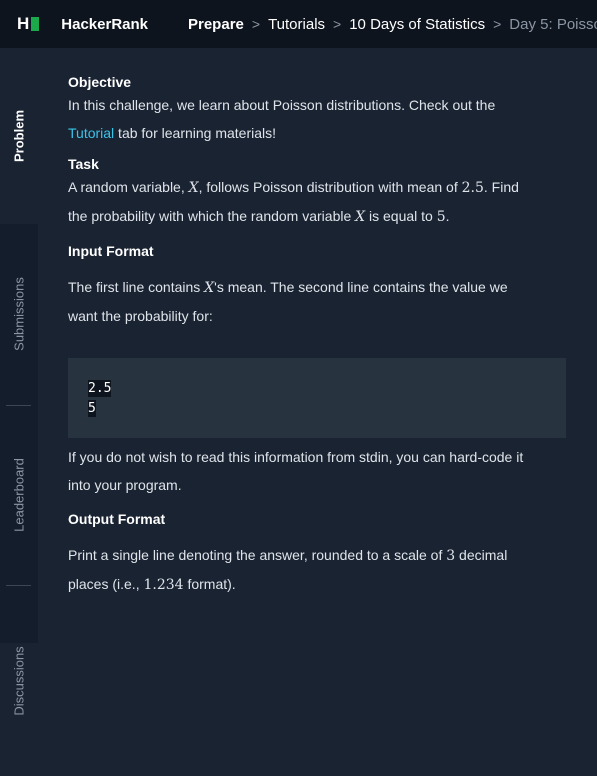 The image size is (597, 776). I want to click on tab-submissions-label: Submissions, so click(19, 314).